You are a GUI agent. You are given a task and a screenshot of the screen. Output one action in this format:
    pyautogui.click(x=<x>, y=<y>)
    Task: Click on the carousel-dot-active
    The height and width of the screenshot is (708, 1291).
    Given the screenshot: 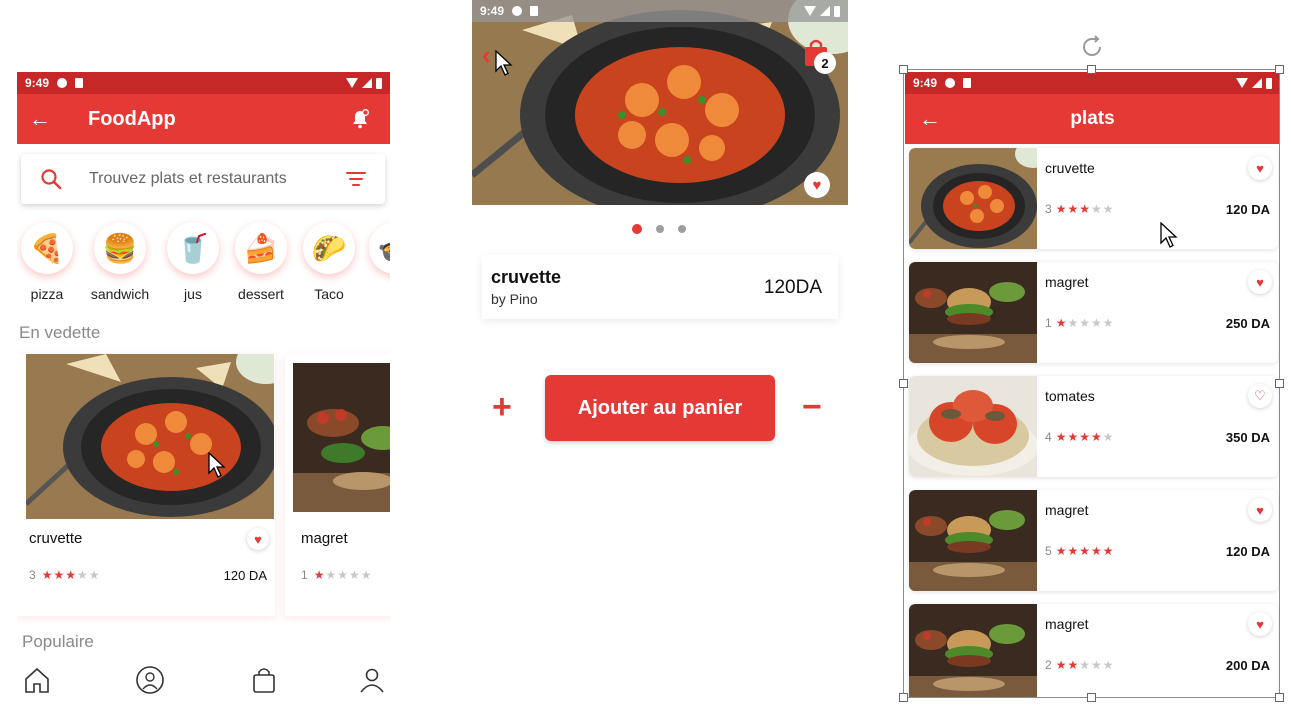 What is the action you would take?
    pyautogui.click(x=637, y=229)
    